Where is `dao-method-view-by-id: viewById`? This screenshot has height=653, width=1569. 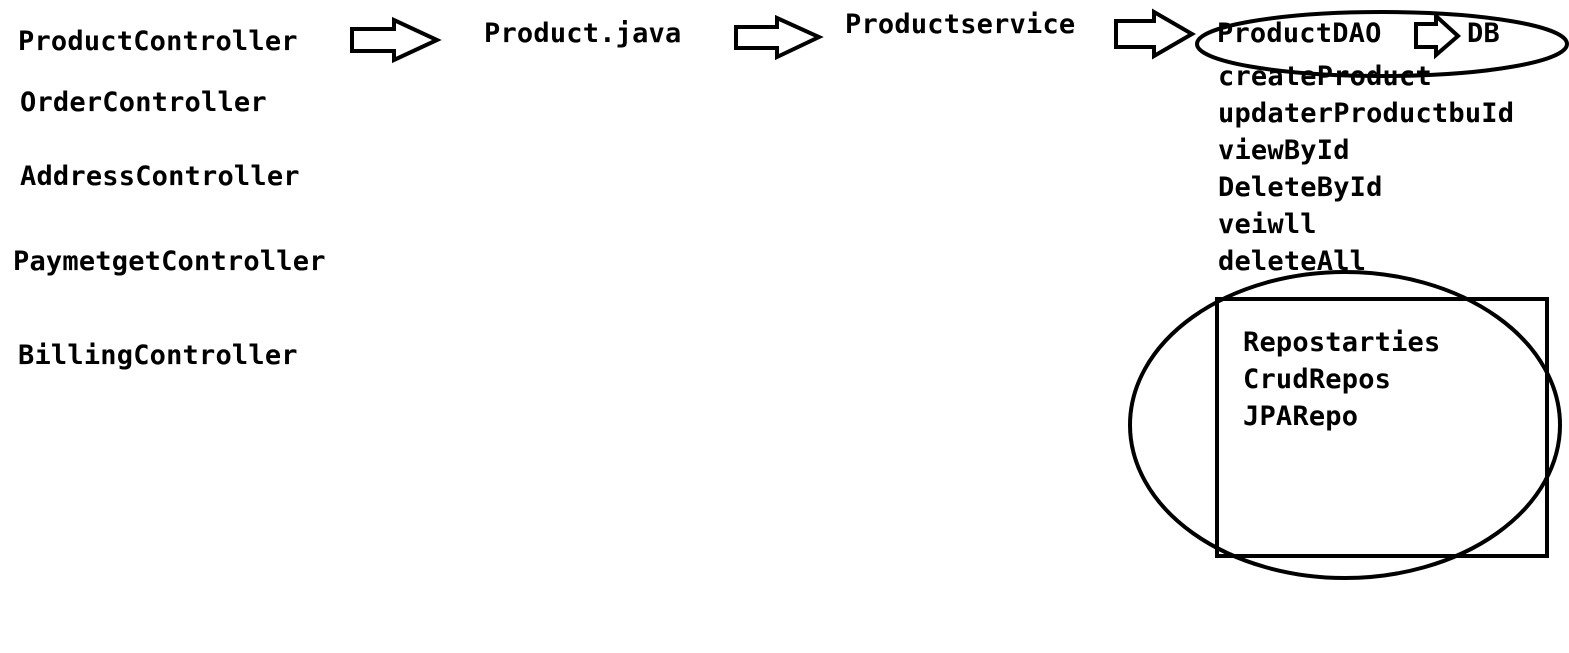 dao-method-view-by-id: viewById is located at coordinates (1284, 150).